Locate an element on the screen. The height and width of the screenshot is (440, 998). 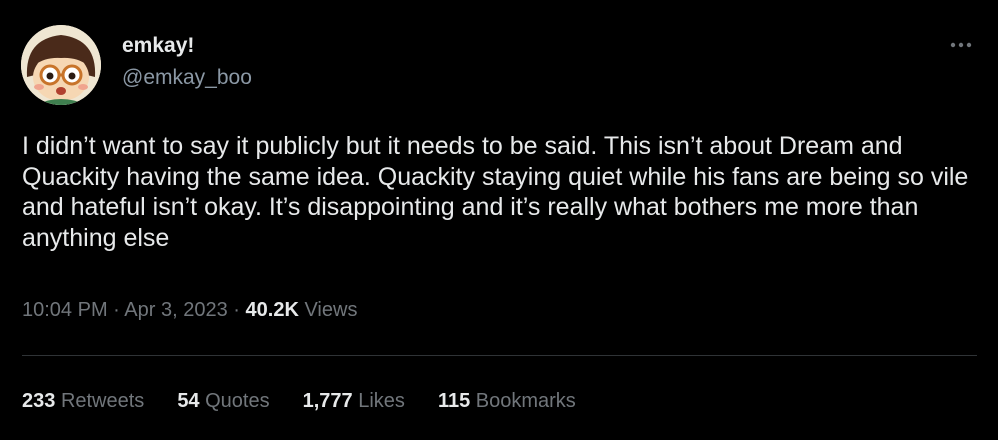
retweets-stat: 233 Retweets is located at coordinates (83, 401).